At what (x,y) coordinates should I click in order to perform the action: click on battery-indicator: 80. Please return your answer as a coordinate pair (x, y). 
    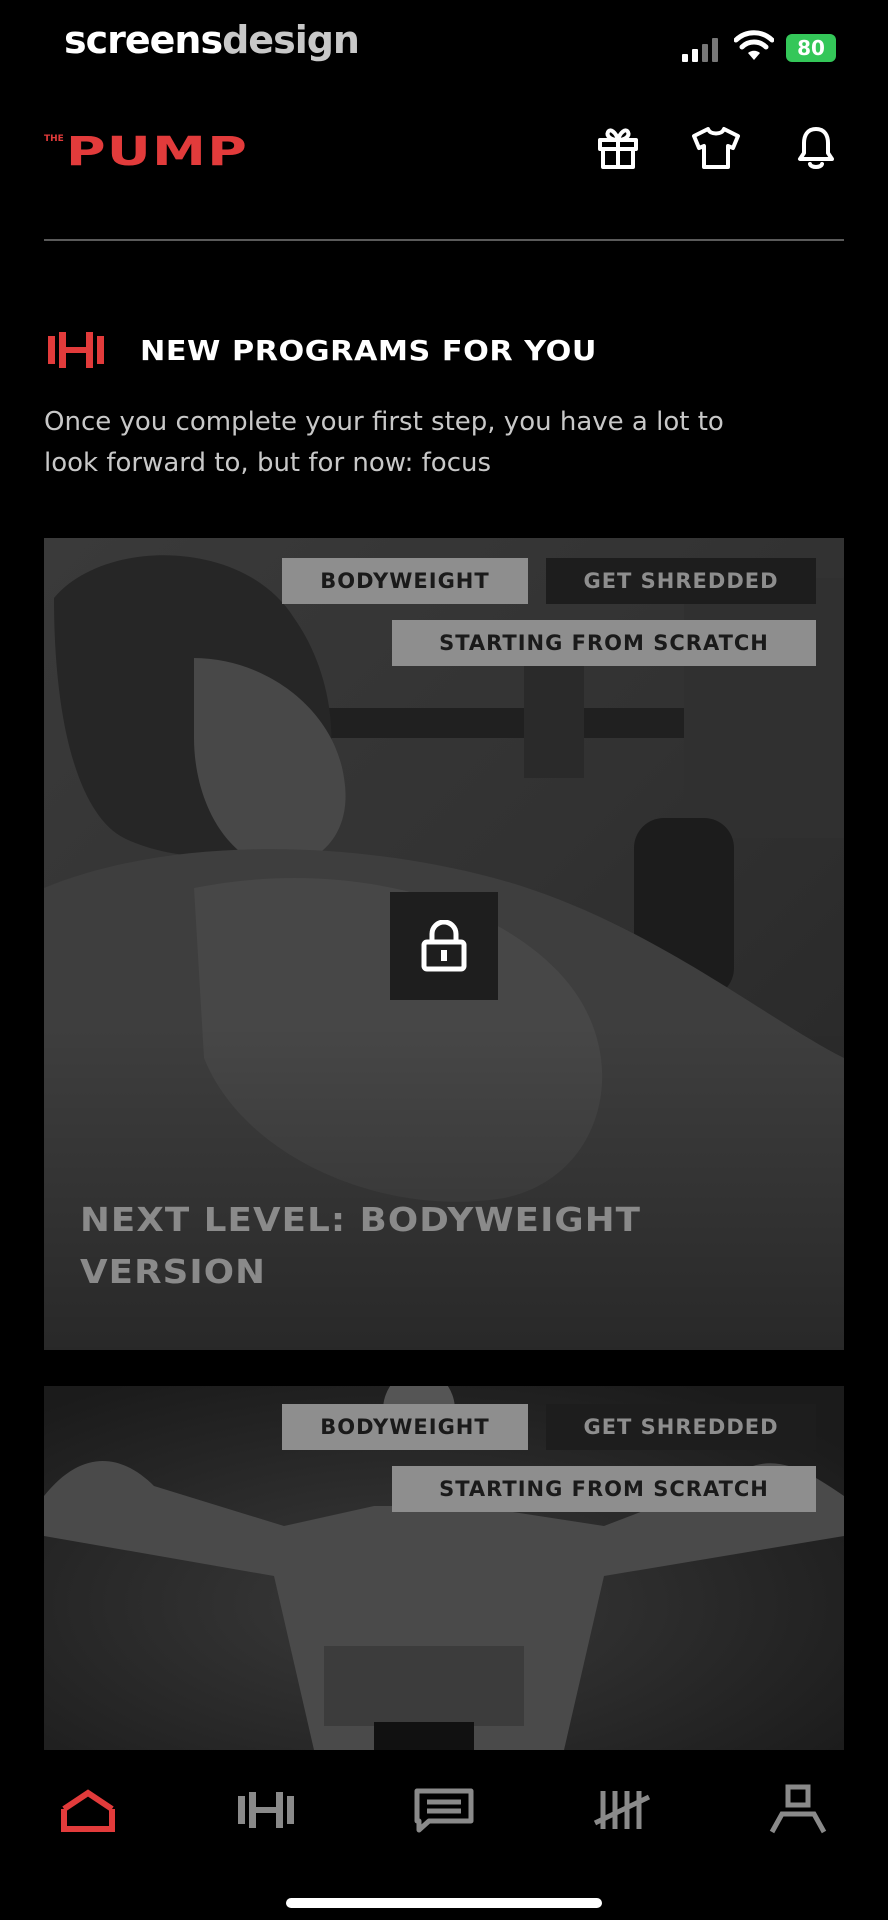
    Looking at the image, I should click on (811, 48).